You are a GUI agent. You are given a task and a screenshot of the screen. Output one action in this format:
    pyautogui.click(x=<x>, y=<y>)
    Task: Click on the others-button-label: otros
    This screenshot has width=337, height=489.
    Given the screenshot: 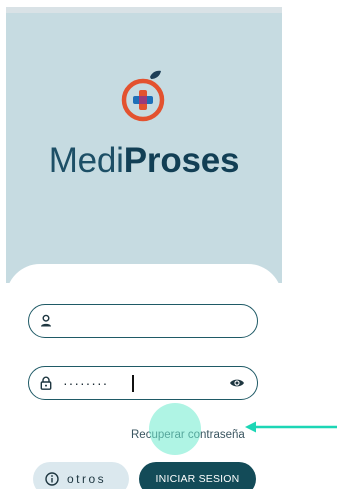 What is the action you would take?
    pyautogui.click(x=87, y=479)
    